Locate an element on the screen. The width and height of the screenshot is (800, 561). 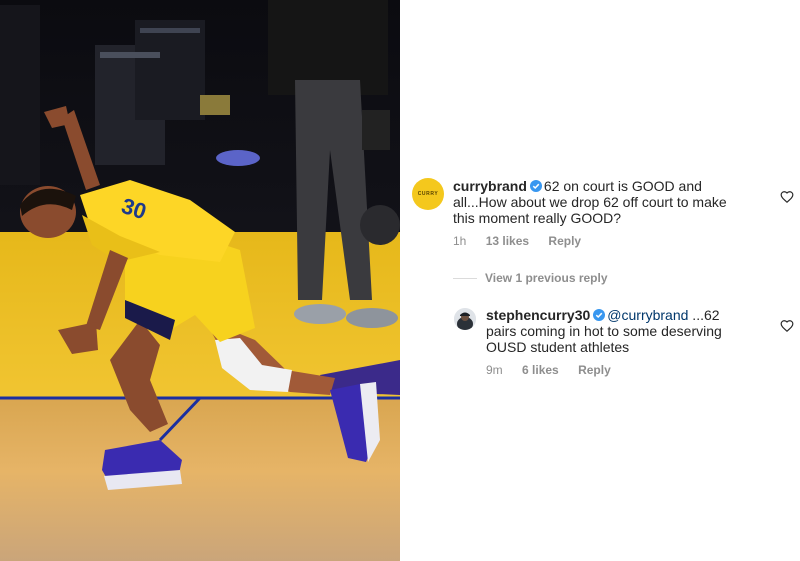
profile-picture-icon is located at coordinates (465, 319).